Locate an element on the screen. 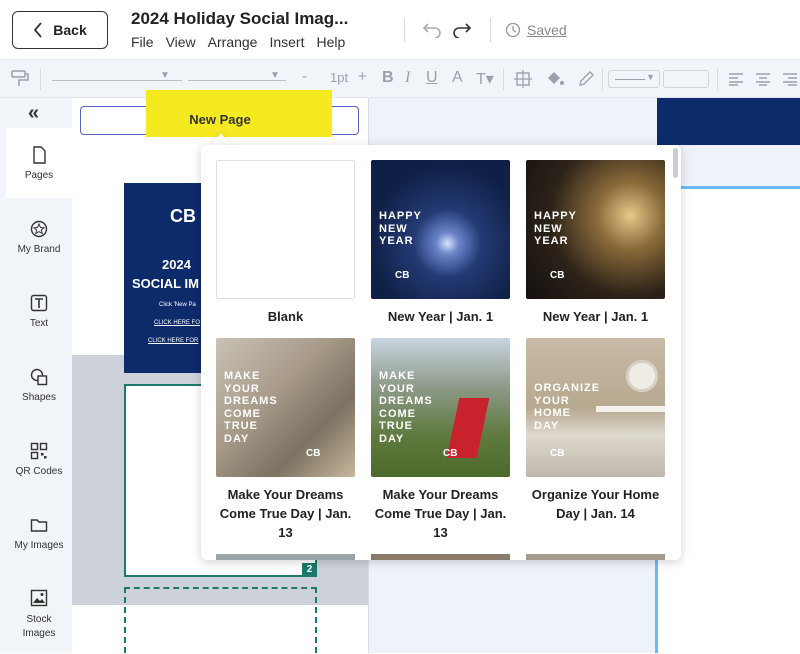 The image size is (800, 654). increase-size-button: + is located at coordinates (362, 76).